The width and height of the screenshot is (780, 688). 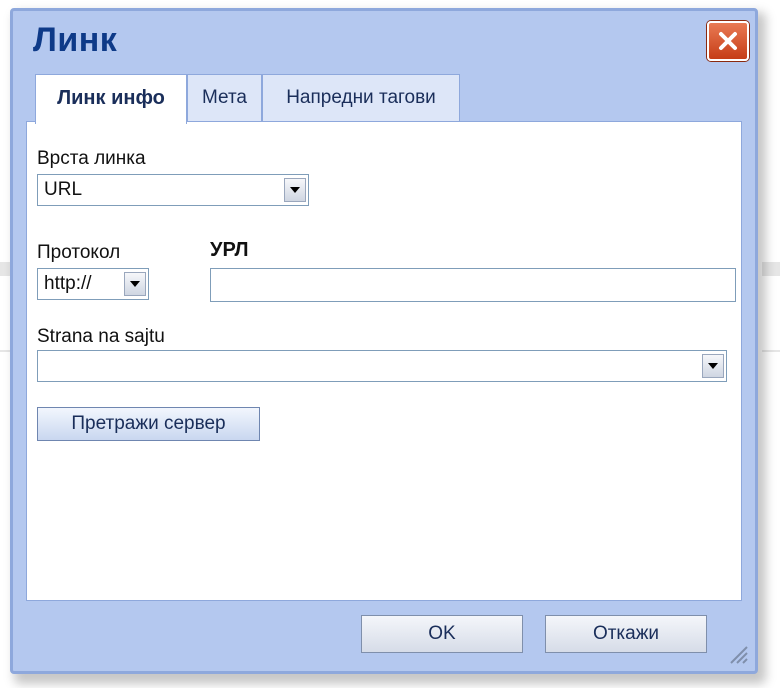 What do you see at coordinates (75, 40) in the screenshot?
I see `dialog-title: Линк` at bounding box center [75, 40].